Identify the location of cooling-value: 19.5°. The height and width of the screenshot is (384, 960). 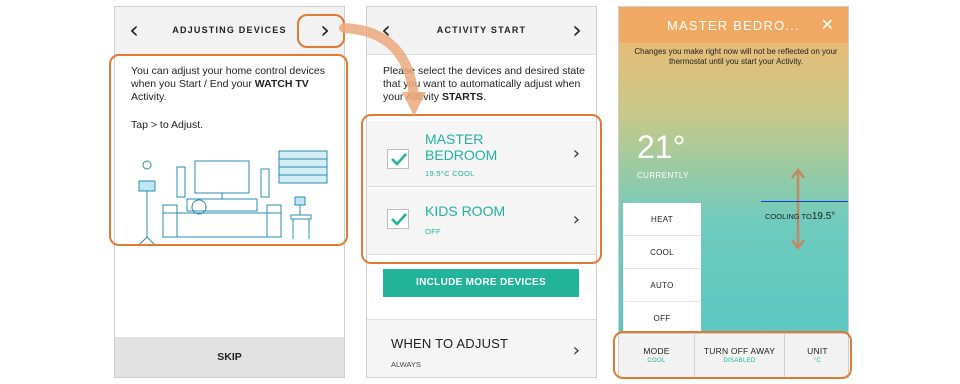
(823, 216).